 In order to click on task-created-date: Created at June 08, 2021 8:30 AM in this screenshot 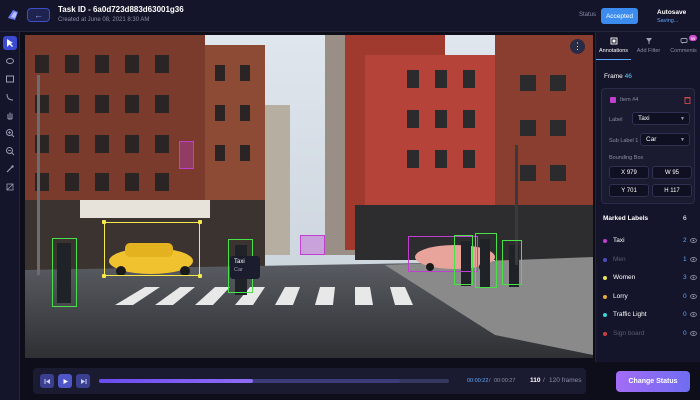, I will do `click(104, 20)`.